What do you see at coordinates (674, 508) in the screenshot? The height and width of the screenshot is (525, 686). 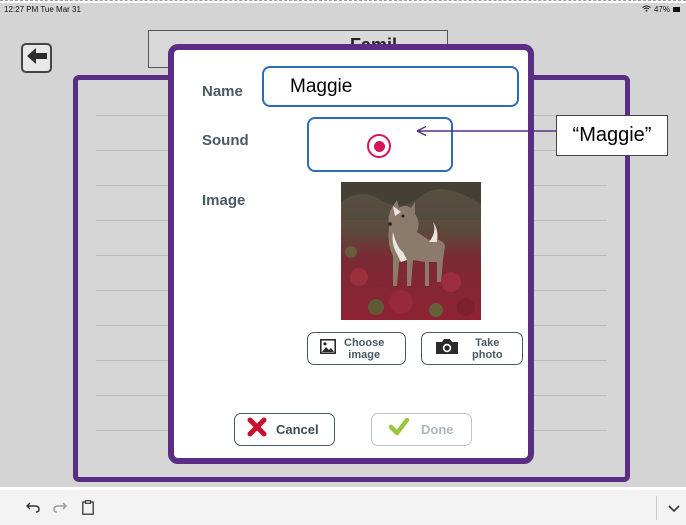 I see `chevron-down-icon` at bounding box center [674, 508].